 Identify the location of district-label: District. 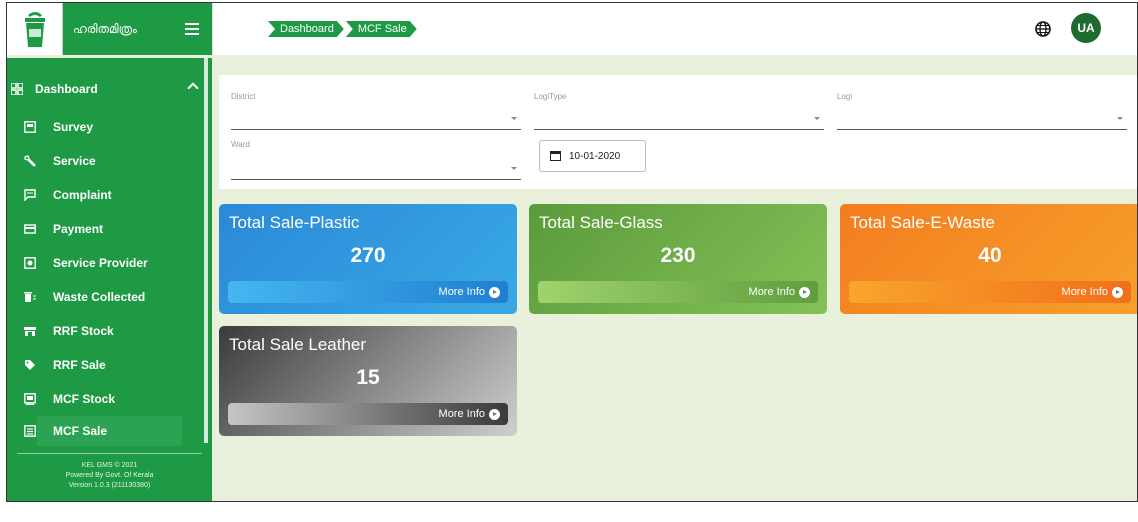
(243, 96).